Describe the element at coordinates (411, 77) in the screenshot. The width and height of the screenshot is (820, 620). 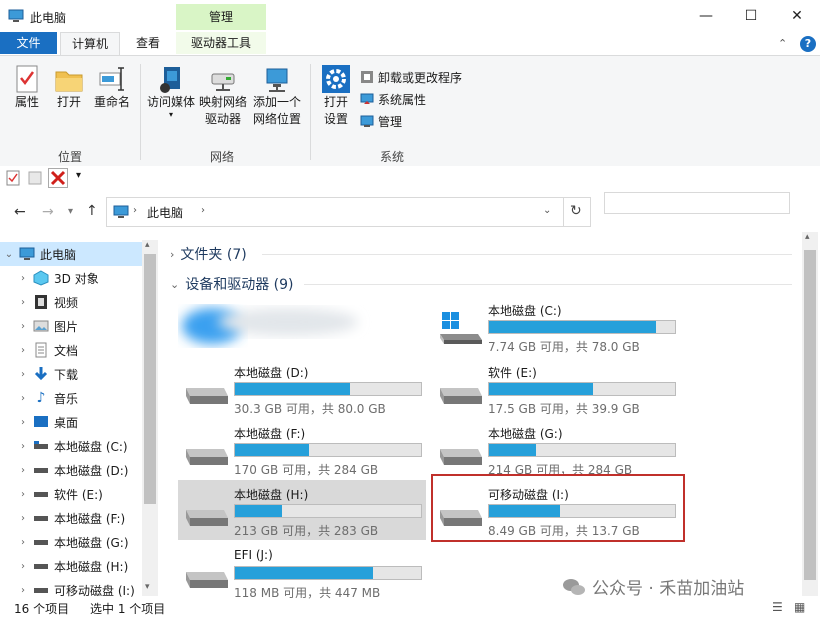
I see `uninstall-button: 卸载或更改程序` at that location.